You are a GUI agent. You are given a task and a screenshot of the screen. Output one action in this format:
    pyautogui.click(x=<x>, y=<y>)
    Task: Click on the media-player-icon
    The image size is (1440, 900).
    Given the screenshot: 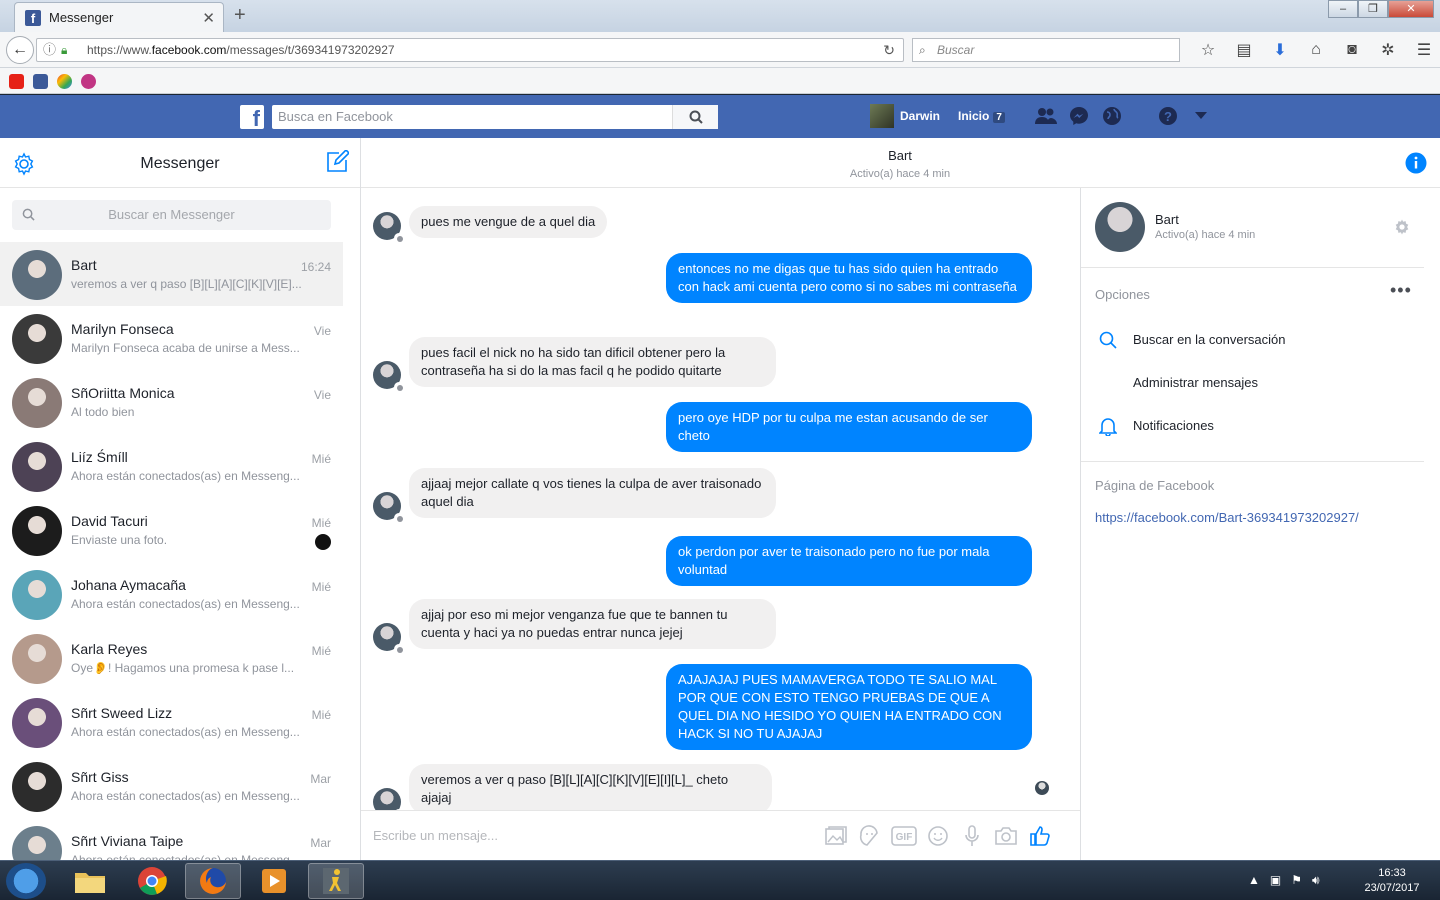 What is the action you would take?
    pyautogui.click(x=274, y=881)
    